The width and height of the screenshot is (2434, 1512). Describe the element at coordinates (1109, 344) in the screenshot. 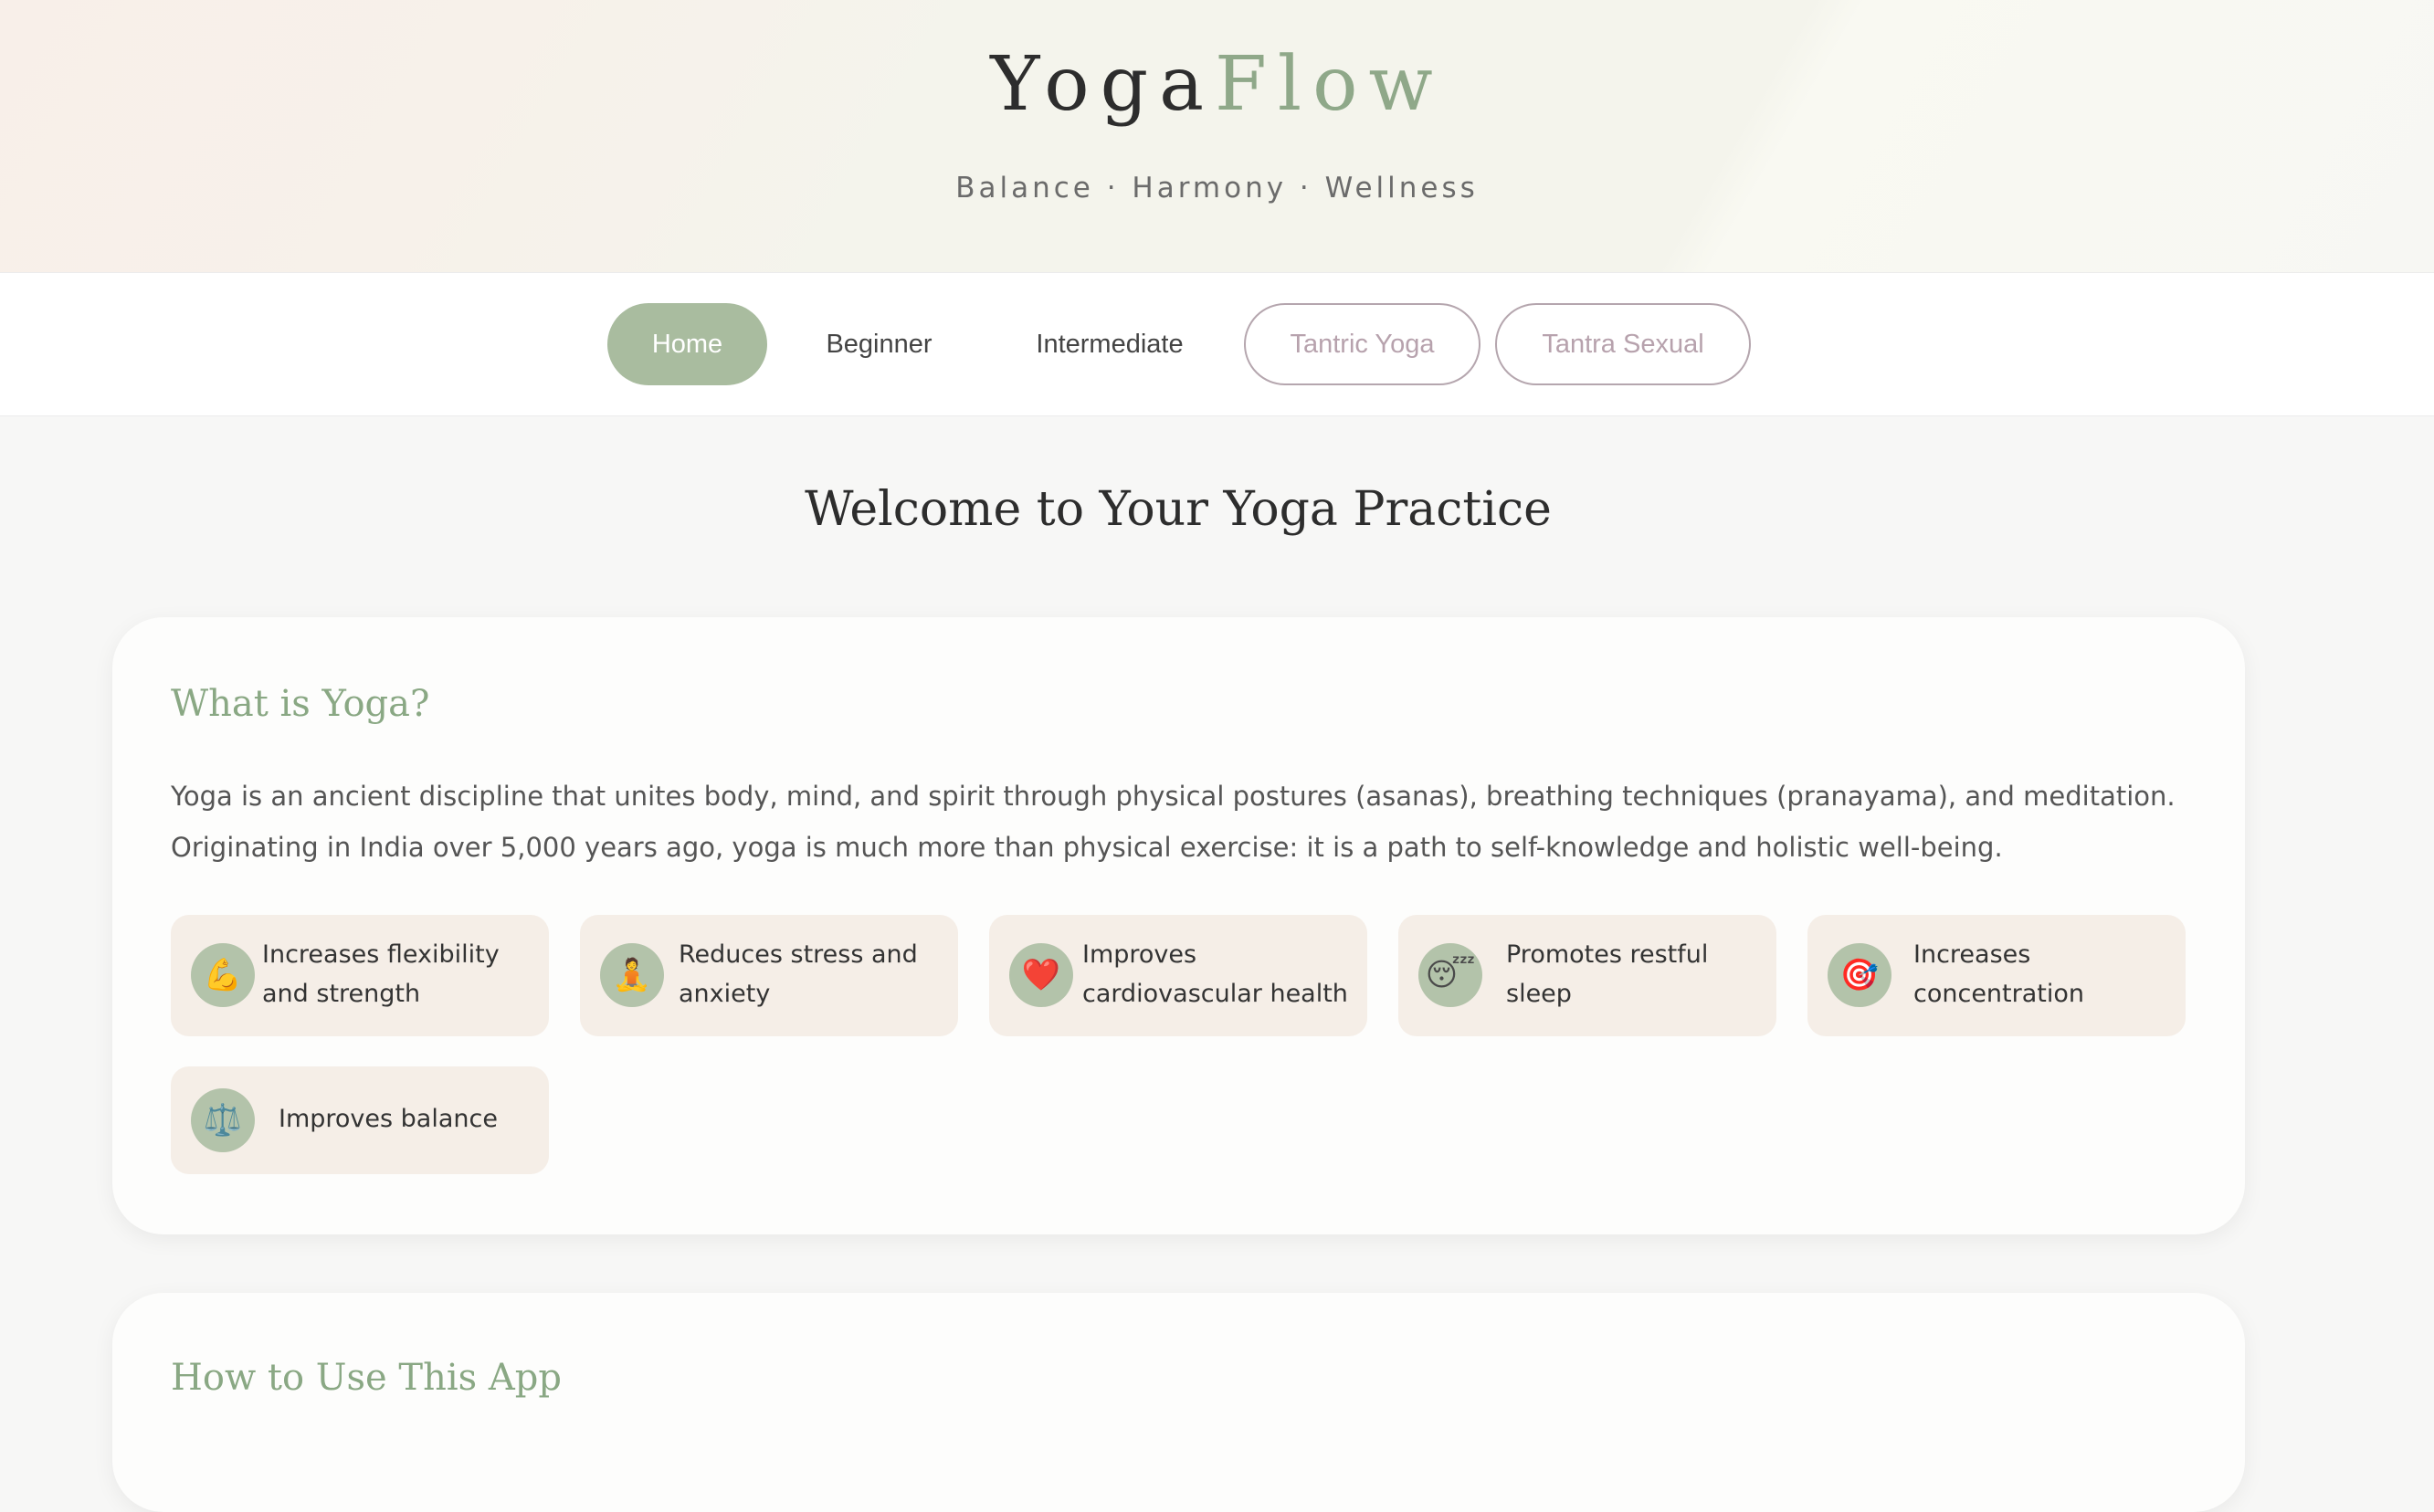

I see `nav-intermediate-button: Intermediate` at that location.